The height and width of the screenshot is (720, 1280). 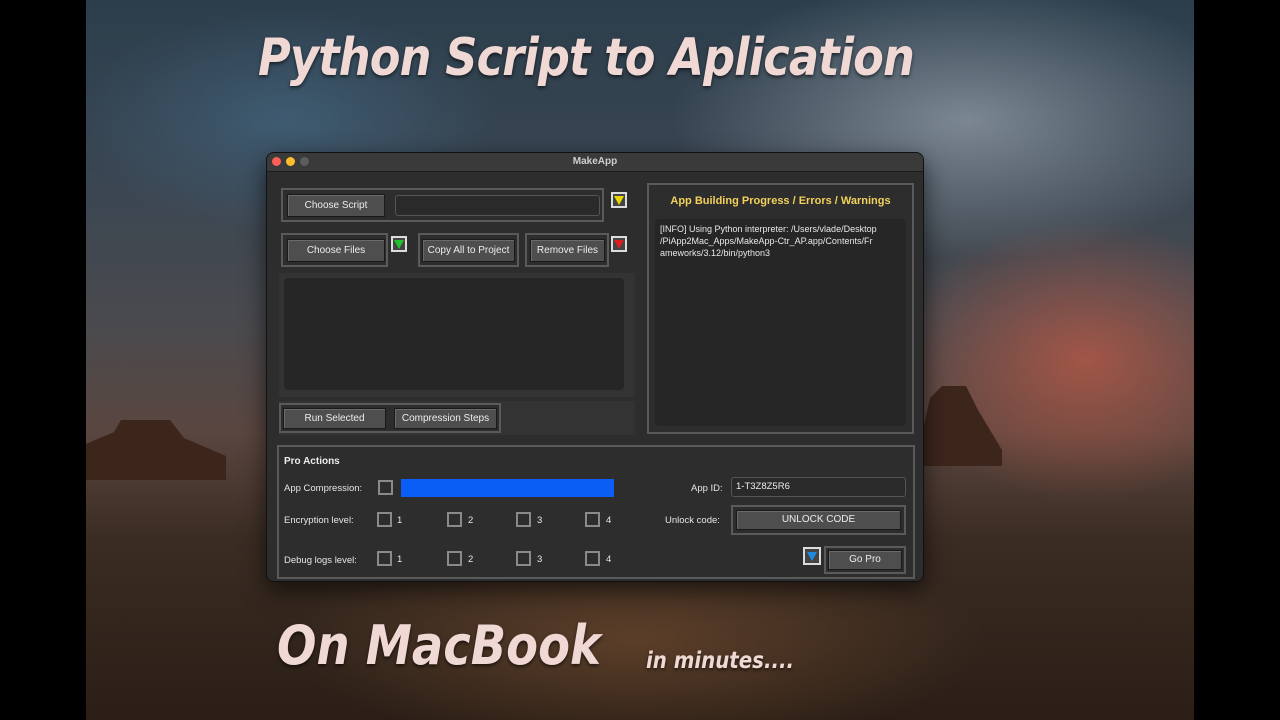 What do you see at coordinates (586, 58) in the screenshot?
I see `overlay-title-top: Python Script to Aplication` at bounding box center [586, 58].